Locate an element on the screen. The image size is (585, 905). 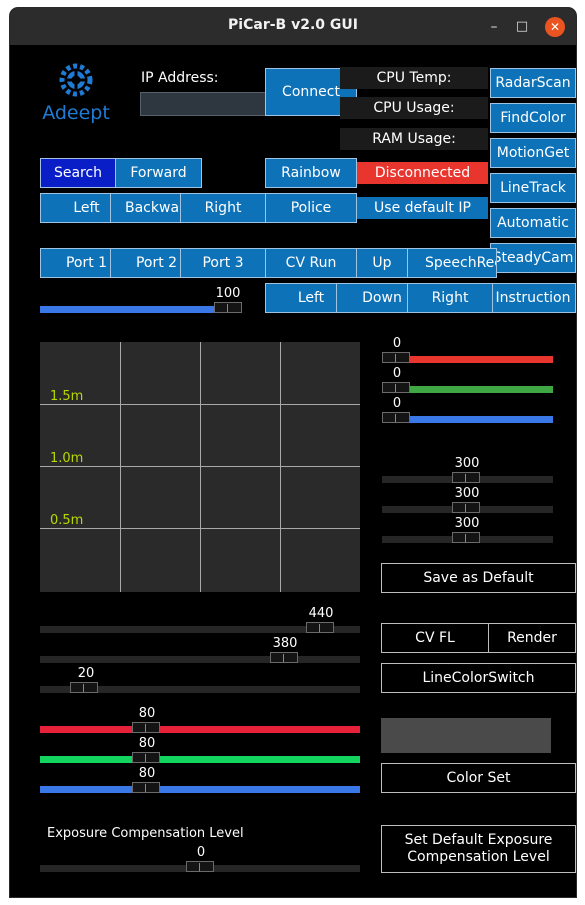
line-color-switch-button: LineColorSwitch is located at coordinates (478, 678).